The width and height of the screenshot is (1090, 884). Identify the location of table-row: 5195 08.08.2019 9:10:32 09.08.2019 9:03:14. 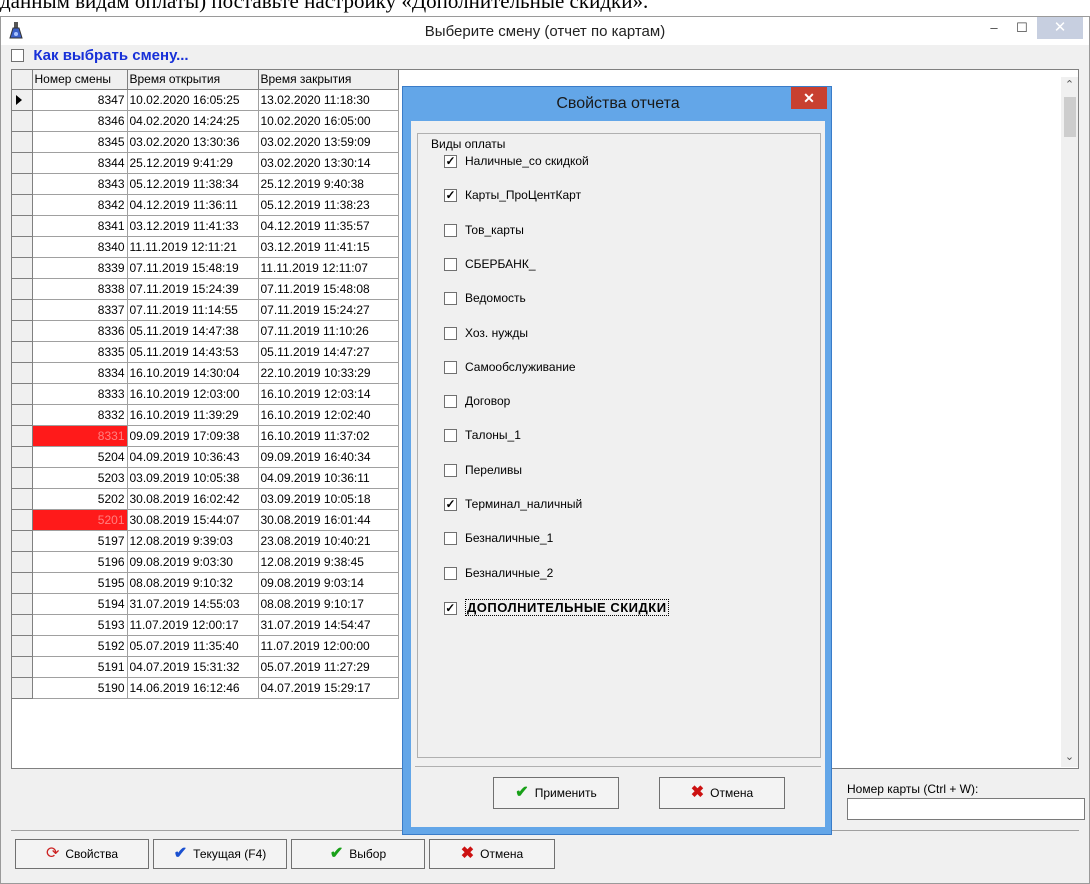
(205, 583).